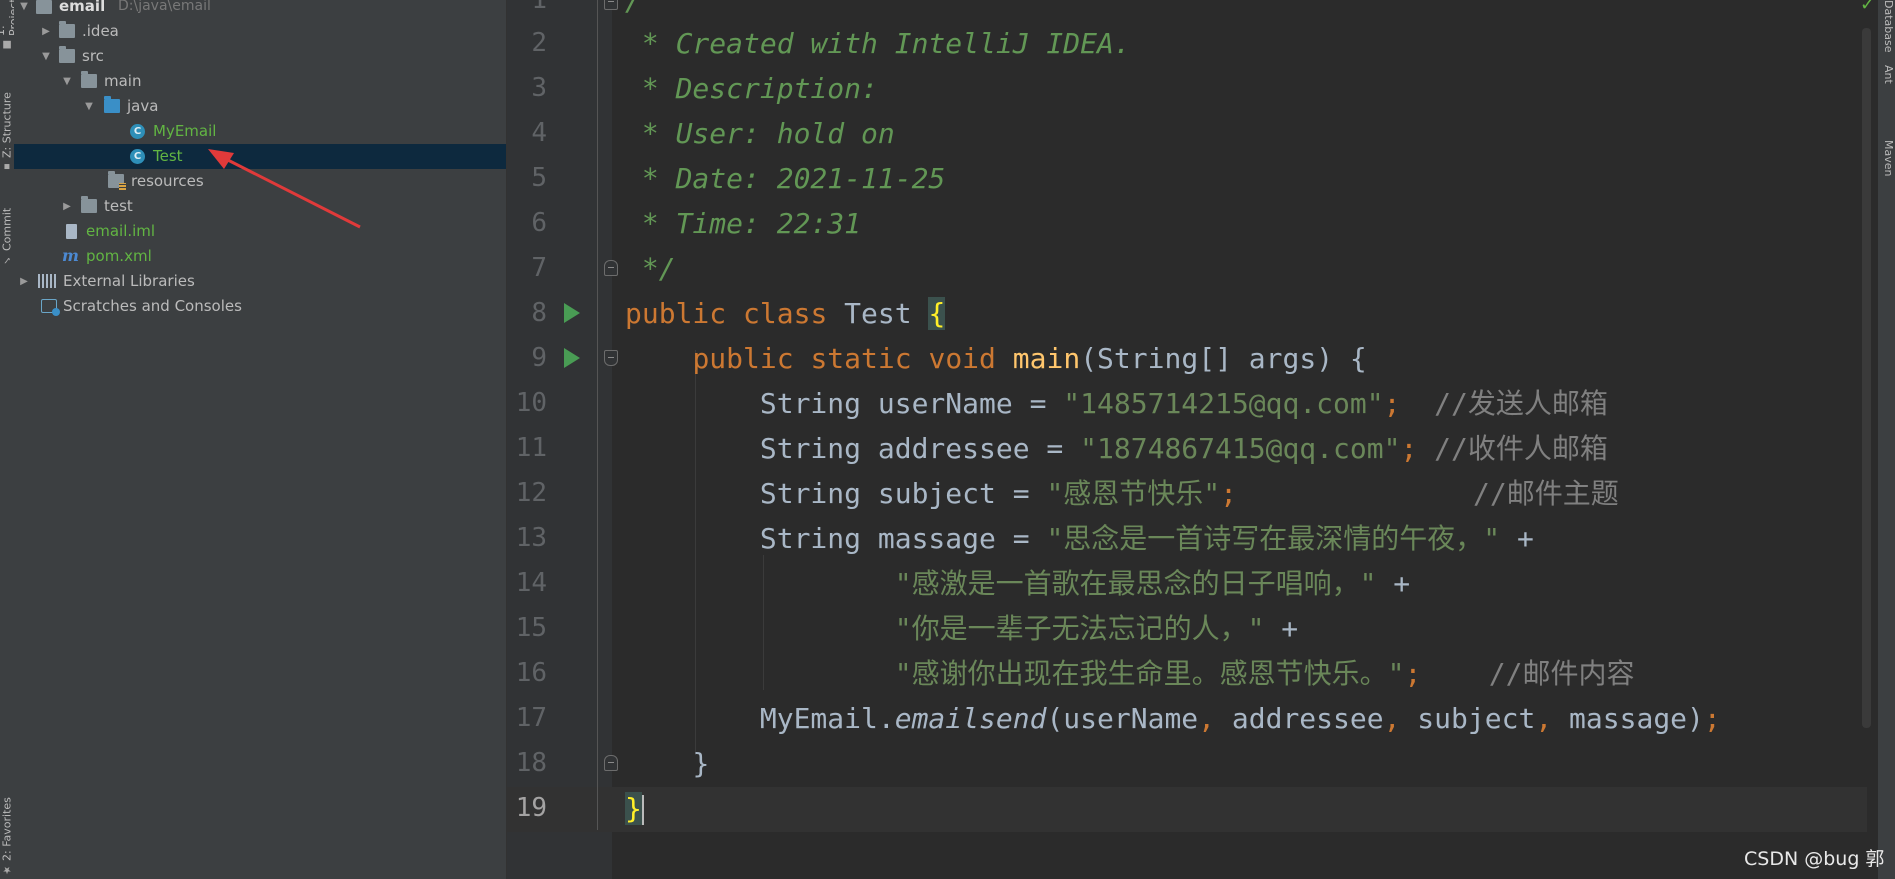 Image resolution: width=1895 pixels, height=879 pixels. What do you see at coordinates (701, 763) in the screenshot?
I see `closing-brace: }` at bounding box center [701, 763].